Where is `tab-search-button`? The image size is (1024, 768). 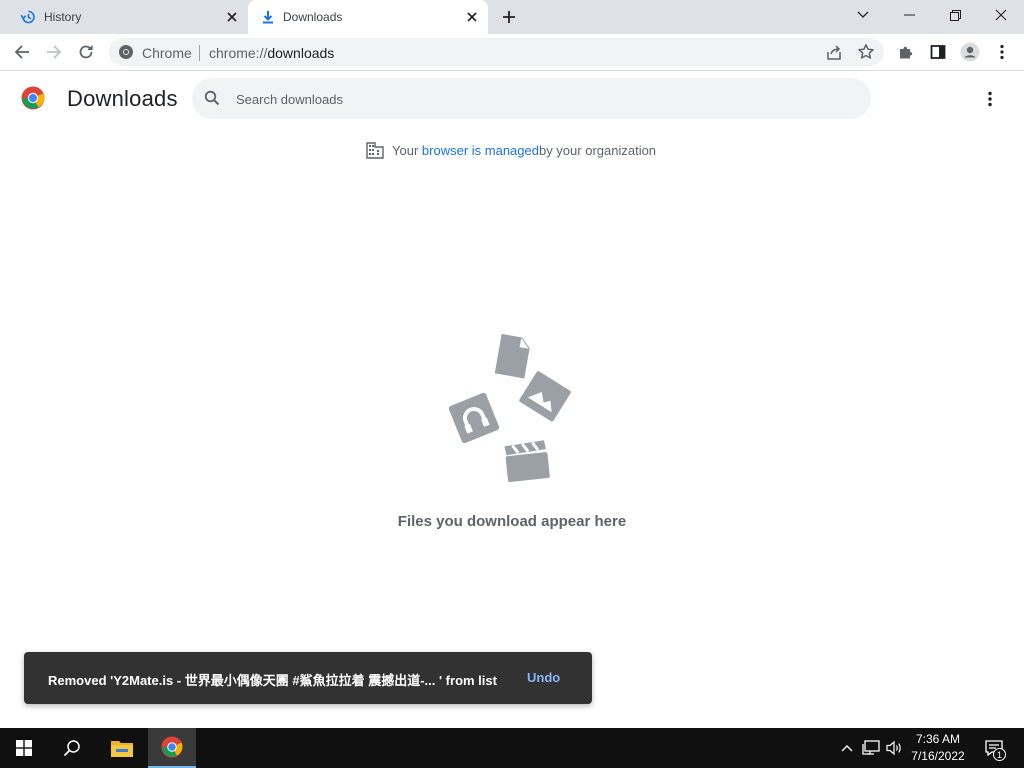 tab-search-button is located at coordinates (863, 15).